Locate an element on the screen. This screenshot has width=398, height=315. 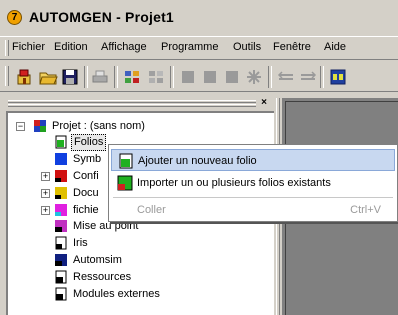
tree-root-label: Projet : (sans nom) is located at coordinates (98, 126).